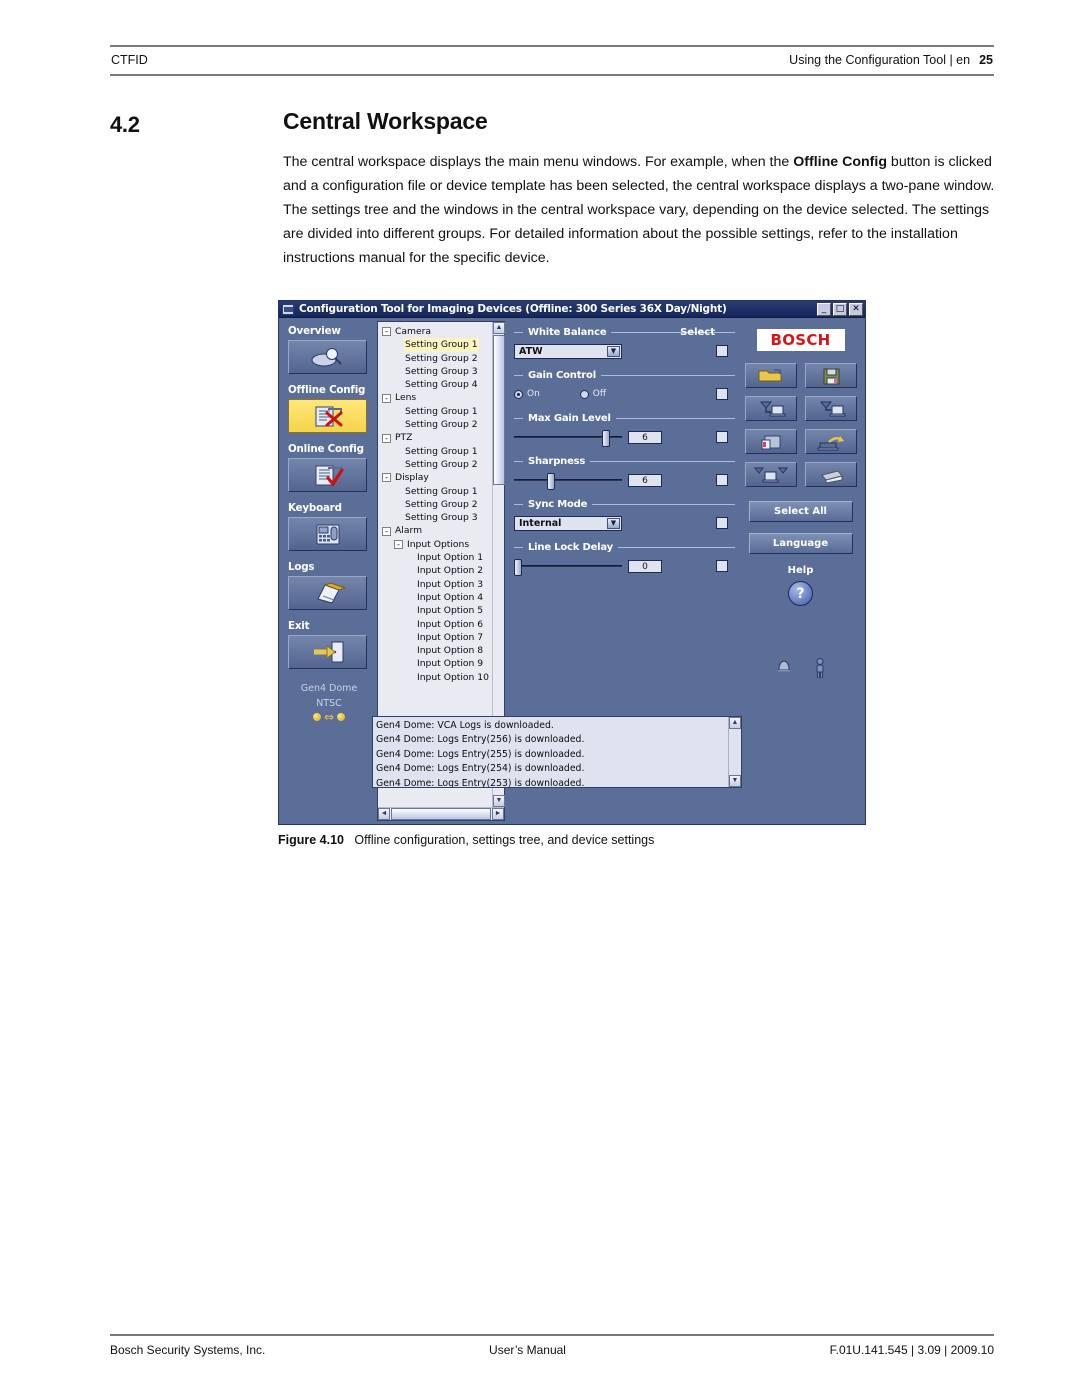  Describe the element at coordinates (442, 544) in the screenshot. I see `tree-node: - Input Options` at that location.